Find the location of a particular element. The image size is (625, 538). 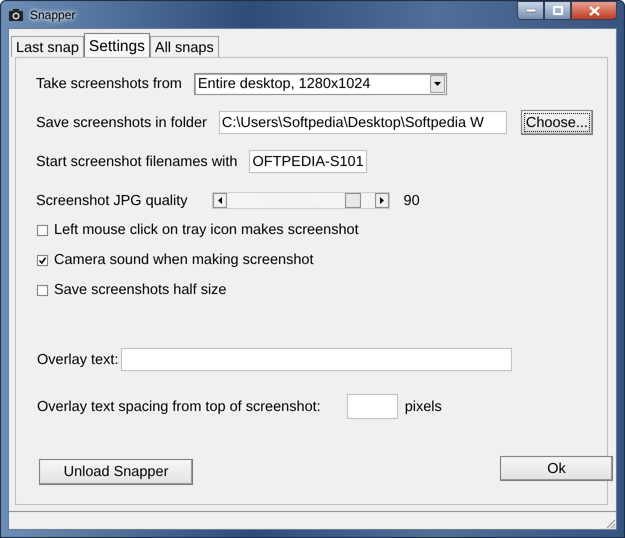

unload-button: Unload Snapper is located at coordinates (116, 472).